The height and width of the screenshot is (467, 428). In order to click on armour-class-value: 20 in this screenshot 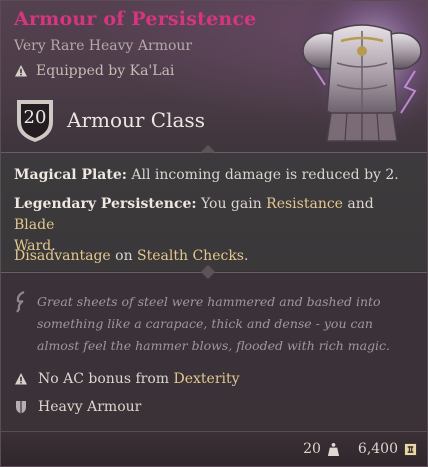, I will do `click(35, 117)`.